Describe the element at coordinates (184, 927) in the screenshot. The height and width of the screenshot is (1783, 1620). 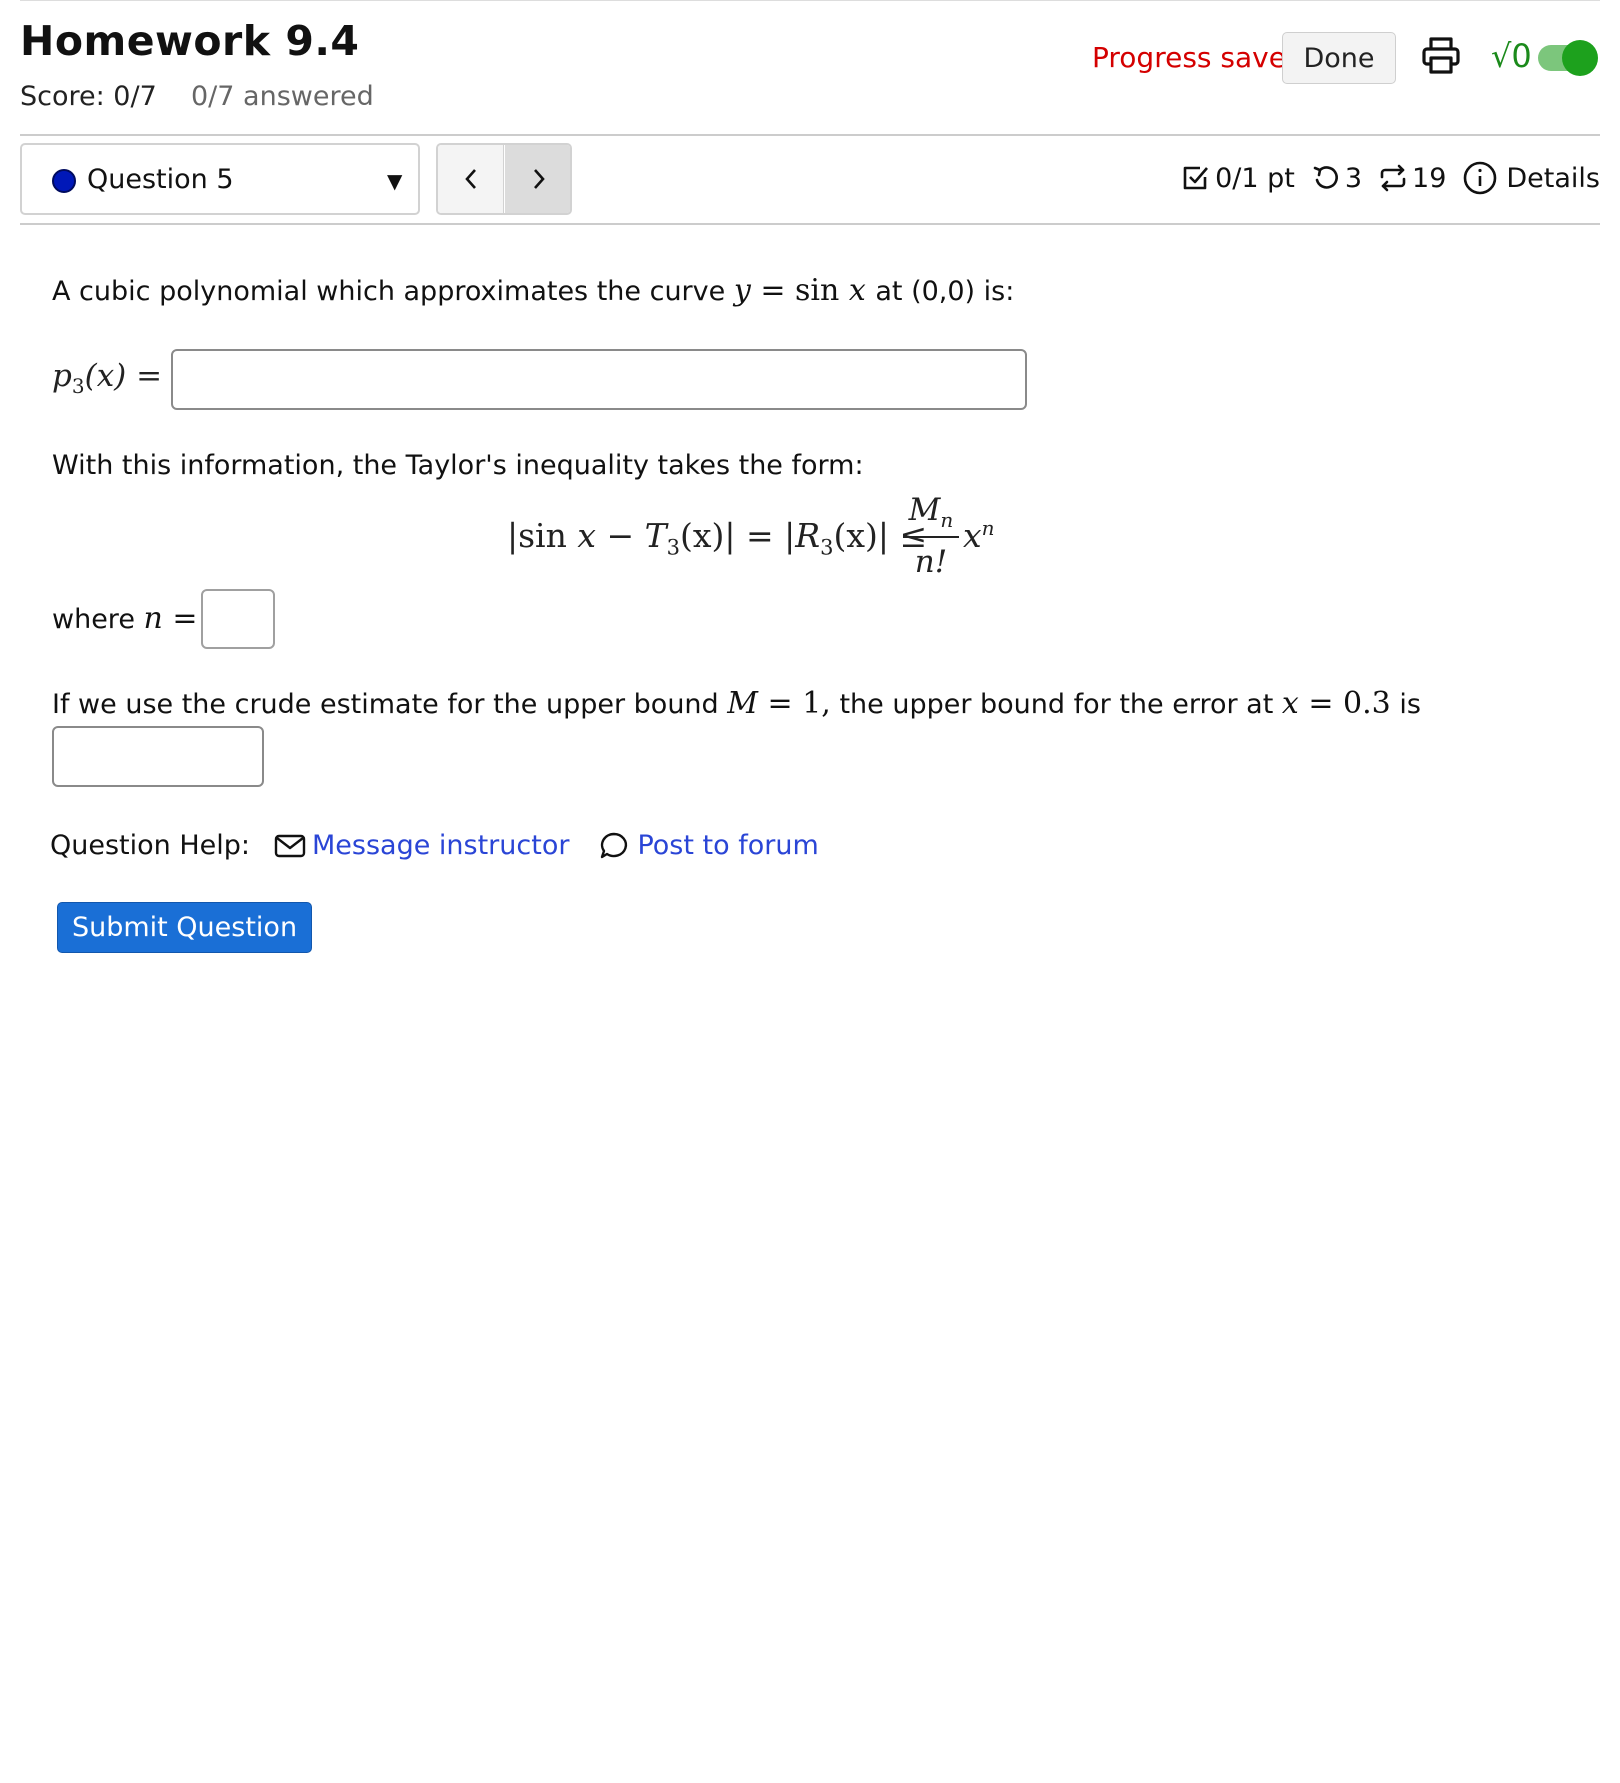
I see `submit-question-button: Submit Question` at that location.